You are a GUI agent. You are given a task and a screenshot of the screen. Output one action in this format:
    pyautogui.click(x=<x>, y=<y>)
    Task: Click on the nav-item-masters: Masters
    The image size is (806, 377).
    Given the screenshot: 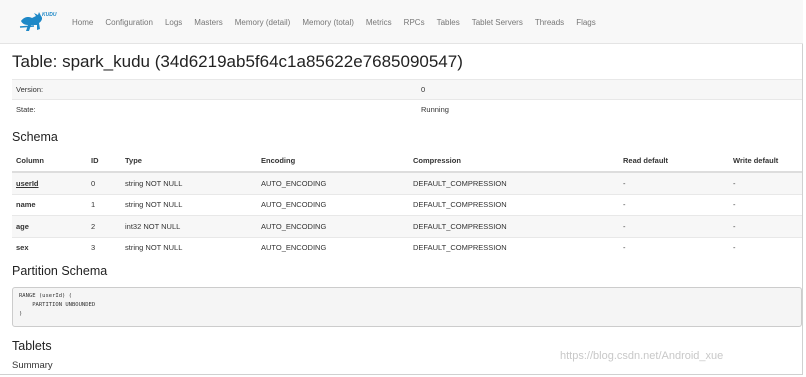 What is the action you would take?
    pyautogui.click(x=208, y=22)
    